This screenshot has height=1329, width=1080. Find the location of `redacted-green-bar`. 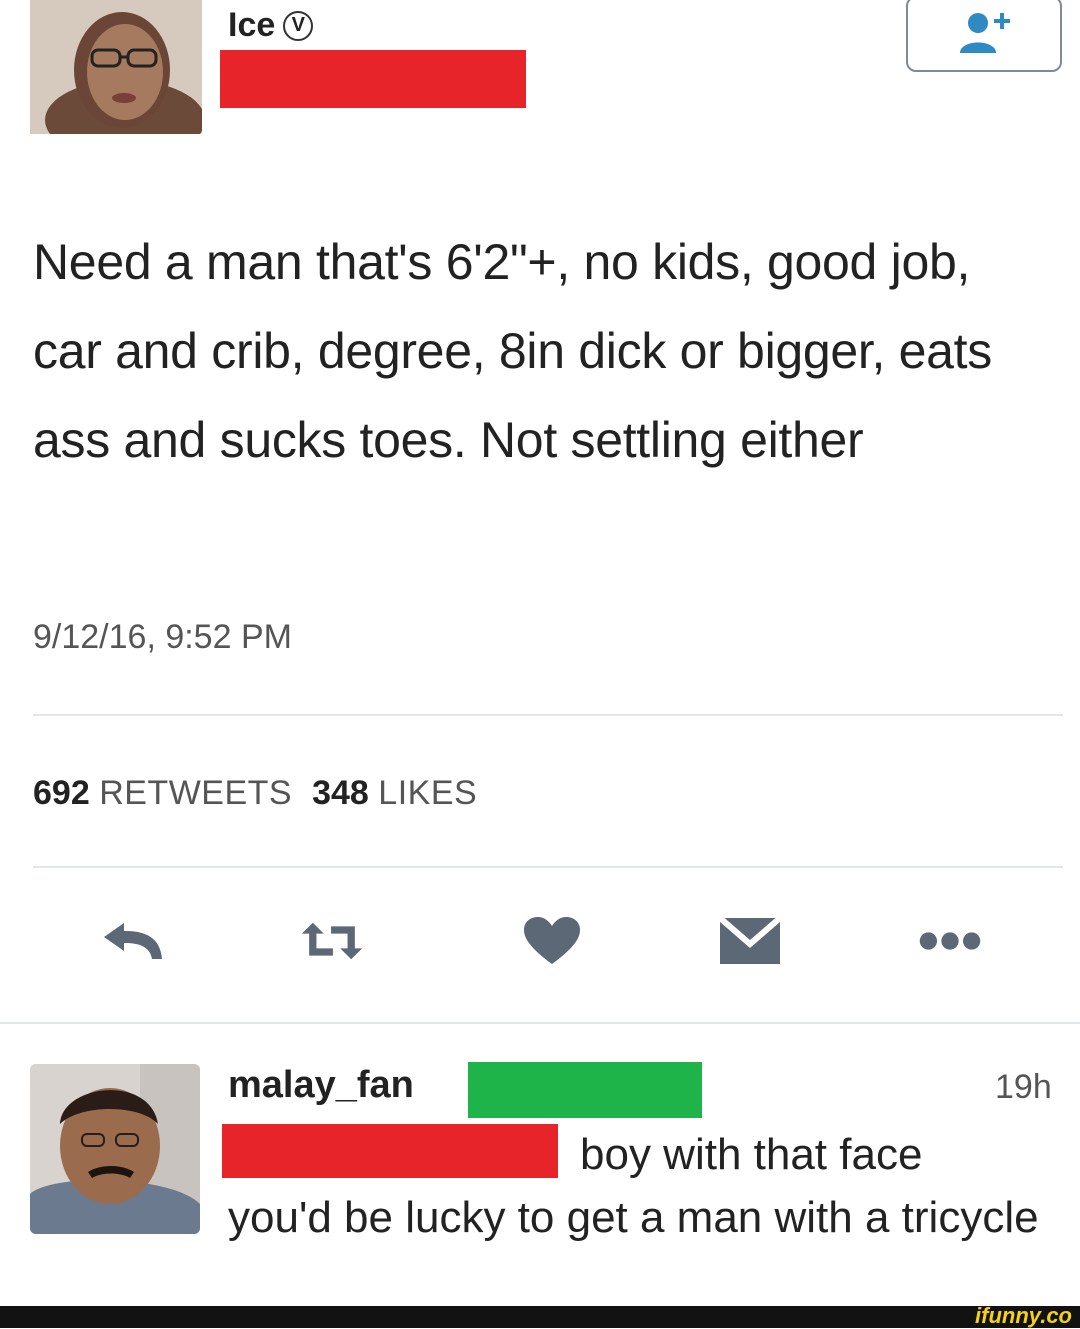

redacted-green-bar is located at coordinates (585, 1090).